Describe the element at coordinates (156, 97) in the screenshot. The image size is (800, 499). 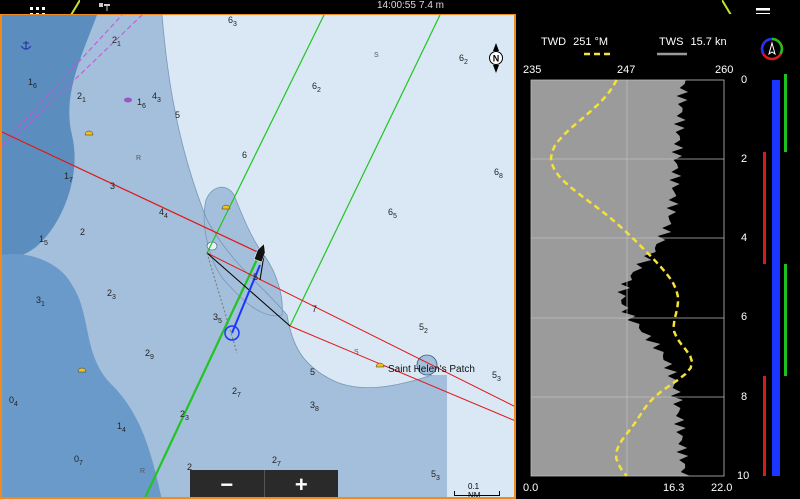
I see `depth-sounding: 43` at that location.